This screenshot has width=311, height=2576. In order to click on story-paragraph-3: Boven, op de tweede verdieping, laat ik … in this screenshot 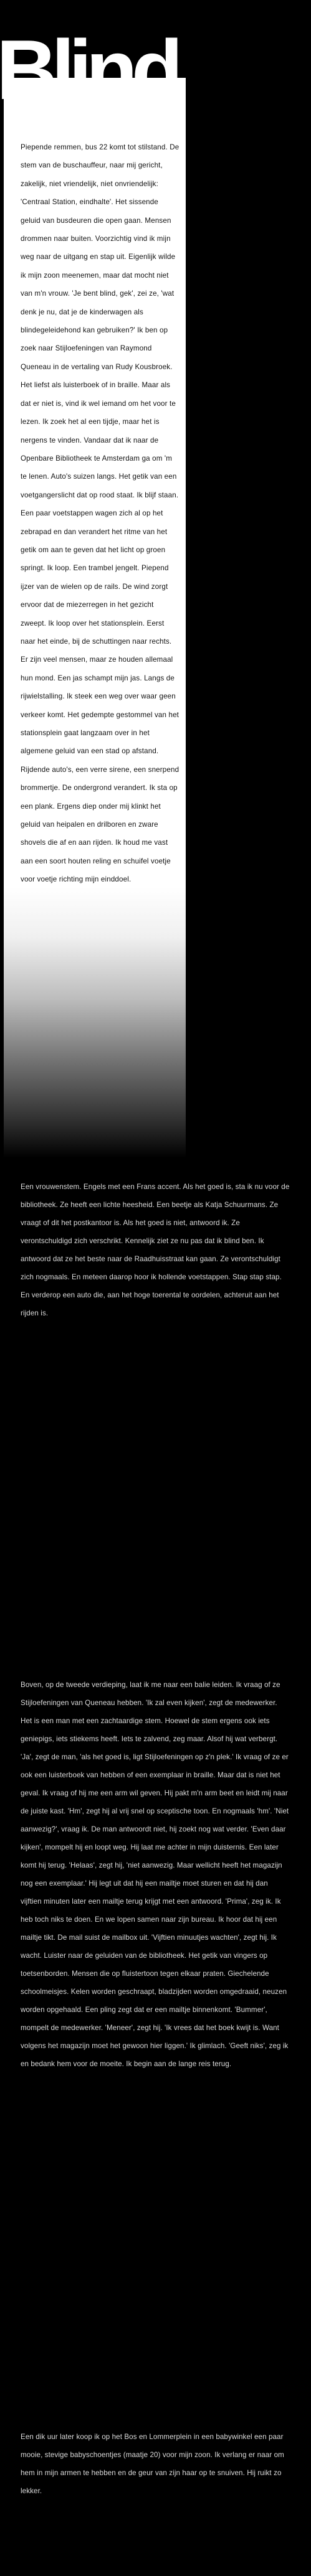, I will do `click(155, 1874)`.